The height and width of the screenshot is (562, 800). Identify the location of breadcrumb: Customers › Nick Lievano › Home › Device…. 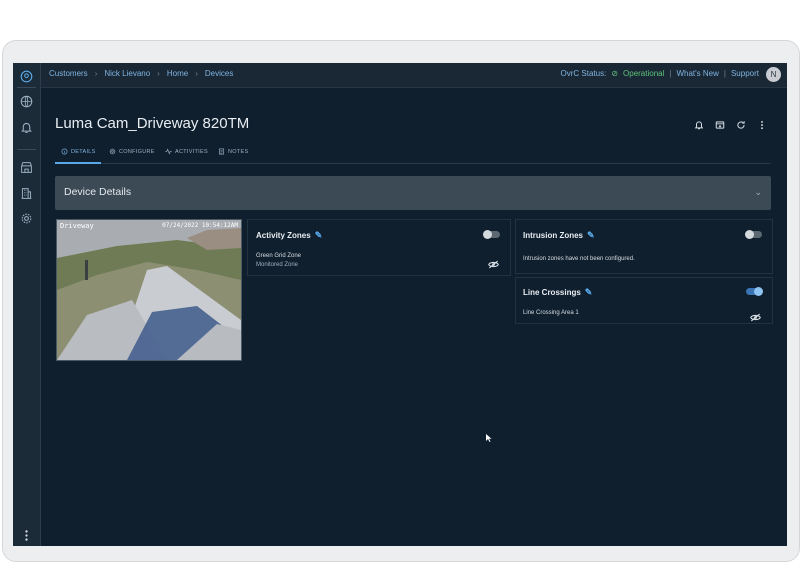
(141, 73).